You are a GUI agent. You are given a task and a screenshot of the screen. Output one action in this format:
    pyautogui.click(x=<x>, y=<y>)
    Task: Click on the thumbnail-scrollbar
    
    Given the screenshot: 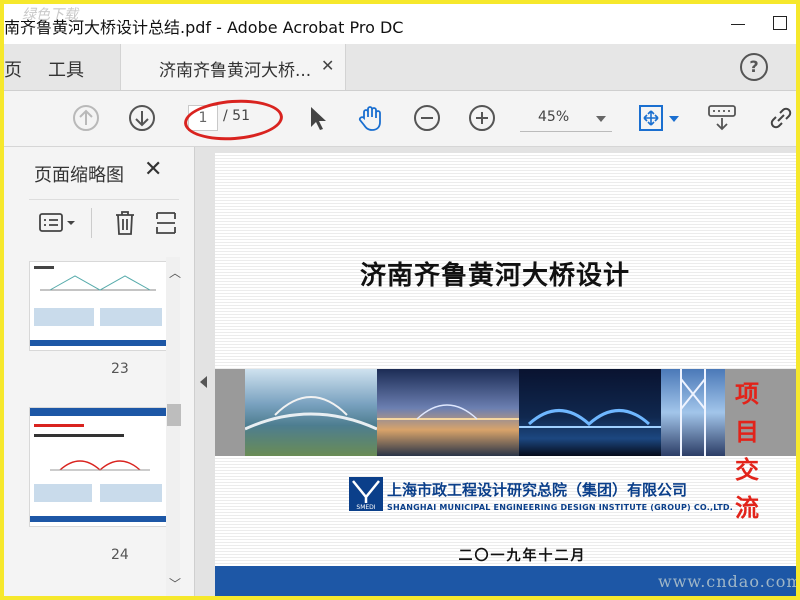 What is the action you would take?
    pyautogui.click(x=173, y=426)
    